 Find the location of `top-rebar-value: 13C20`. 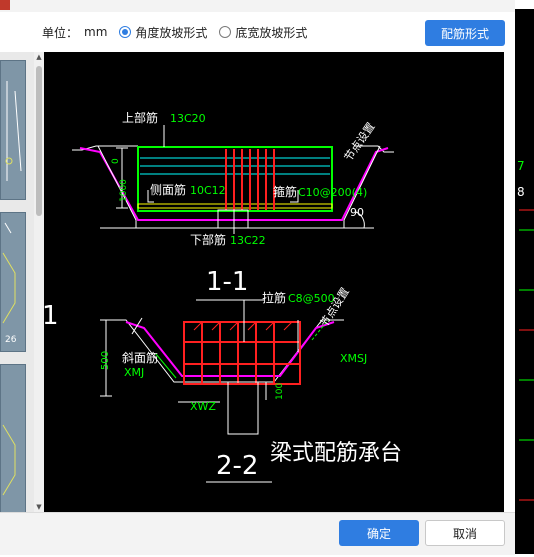

top-rebar-value: 13C20 is located at coordinates (188, 118).